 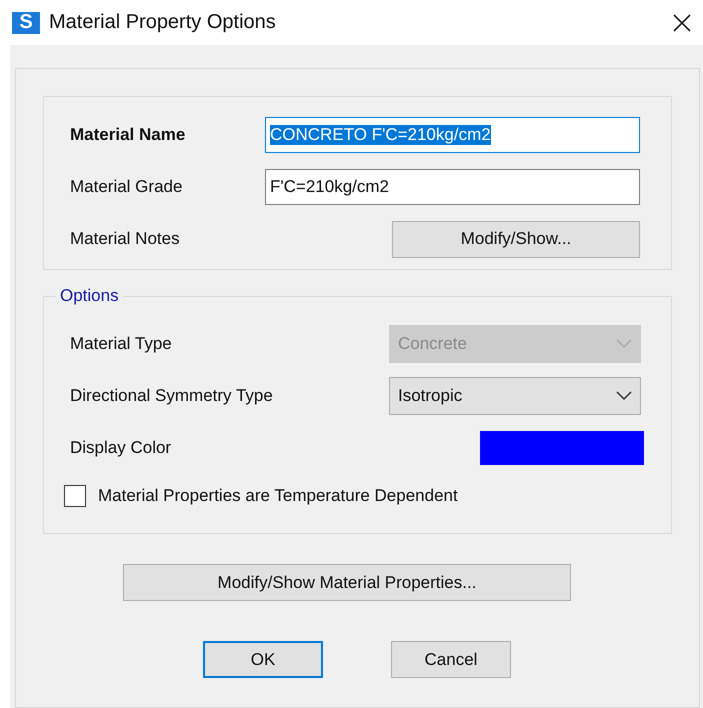 I want to click on checkbox, so click(x=75, y=496).